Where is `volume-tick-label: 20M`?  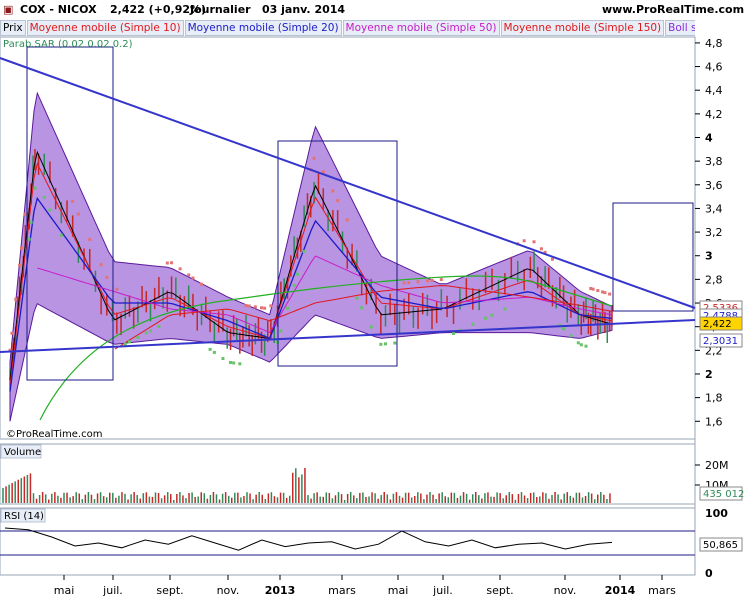 volume-tick-label: 20M is located at coordinates (717, 465).